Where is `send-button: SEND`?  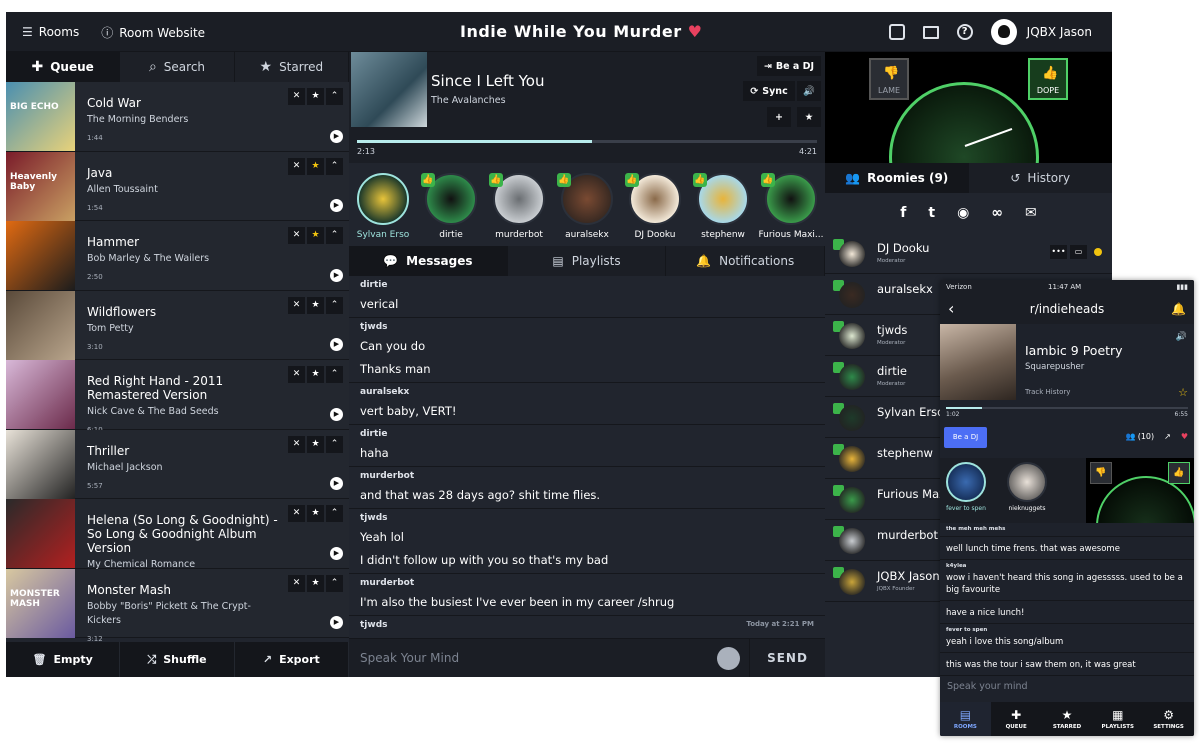 send-button: SEND is located at coordinates (787, 658).